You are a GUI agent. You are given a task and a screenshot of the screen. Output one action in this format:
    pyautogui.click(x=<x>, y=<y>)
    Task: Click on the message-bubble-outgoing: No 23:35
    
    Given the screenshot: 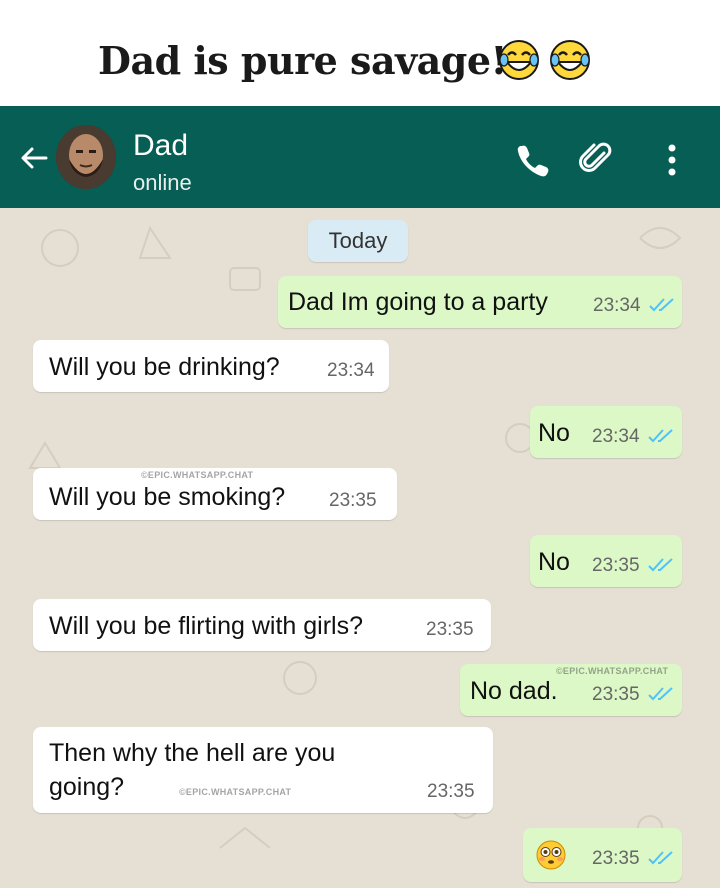 What is the action you would take?
    pyautogui.click(x=606, y=561)
    